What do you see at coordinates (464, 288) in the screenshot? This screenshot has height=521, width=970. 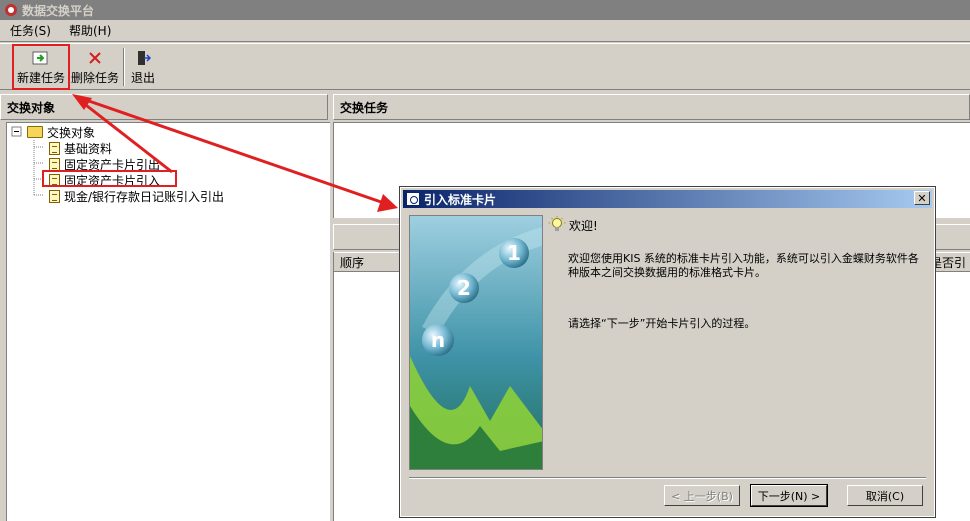 I see `ball-number-2: 2` at bounding box center [464, 288].